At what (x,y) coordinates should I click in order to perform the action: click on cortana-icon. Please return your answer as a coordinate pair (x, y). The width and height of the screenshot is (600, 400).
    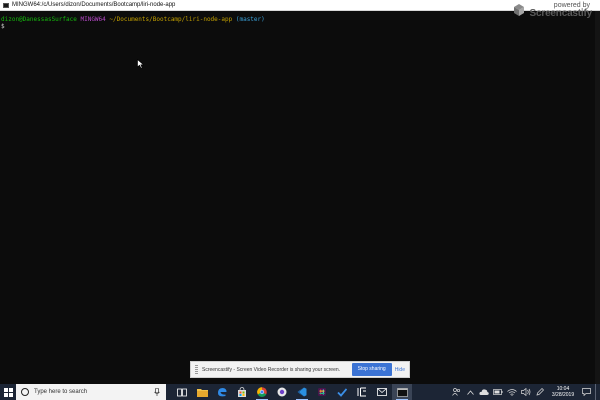
    Looking at the image, I should click on (25, 392).